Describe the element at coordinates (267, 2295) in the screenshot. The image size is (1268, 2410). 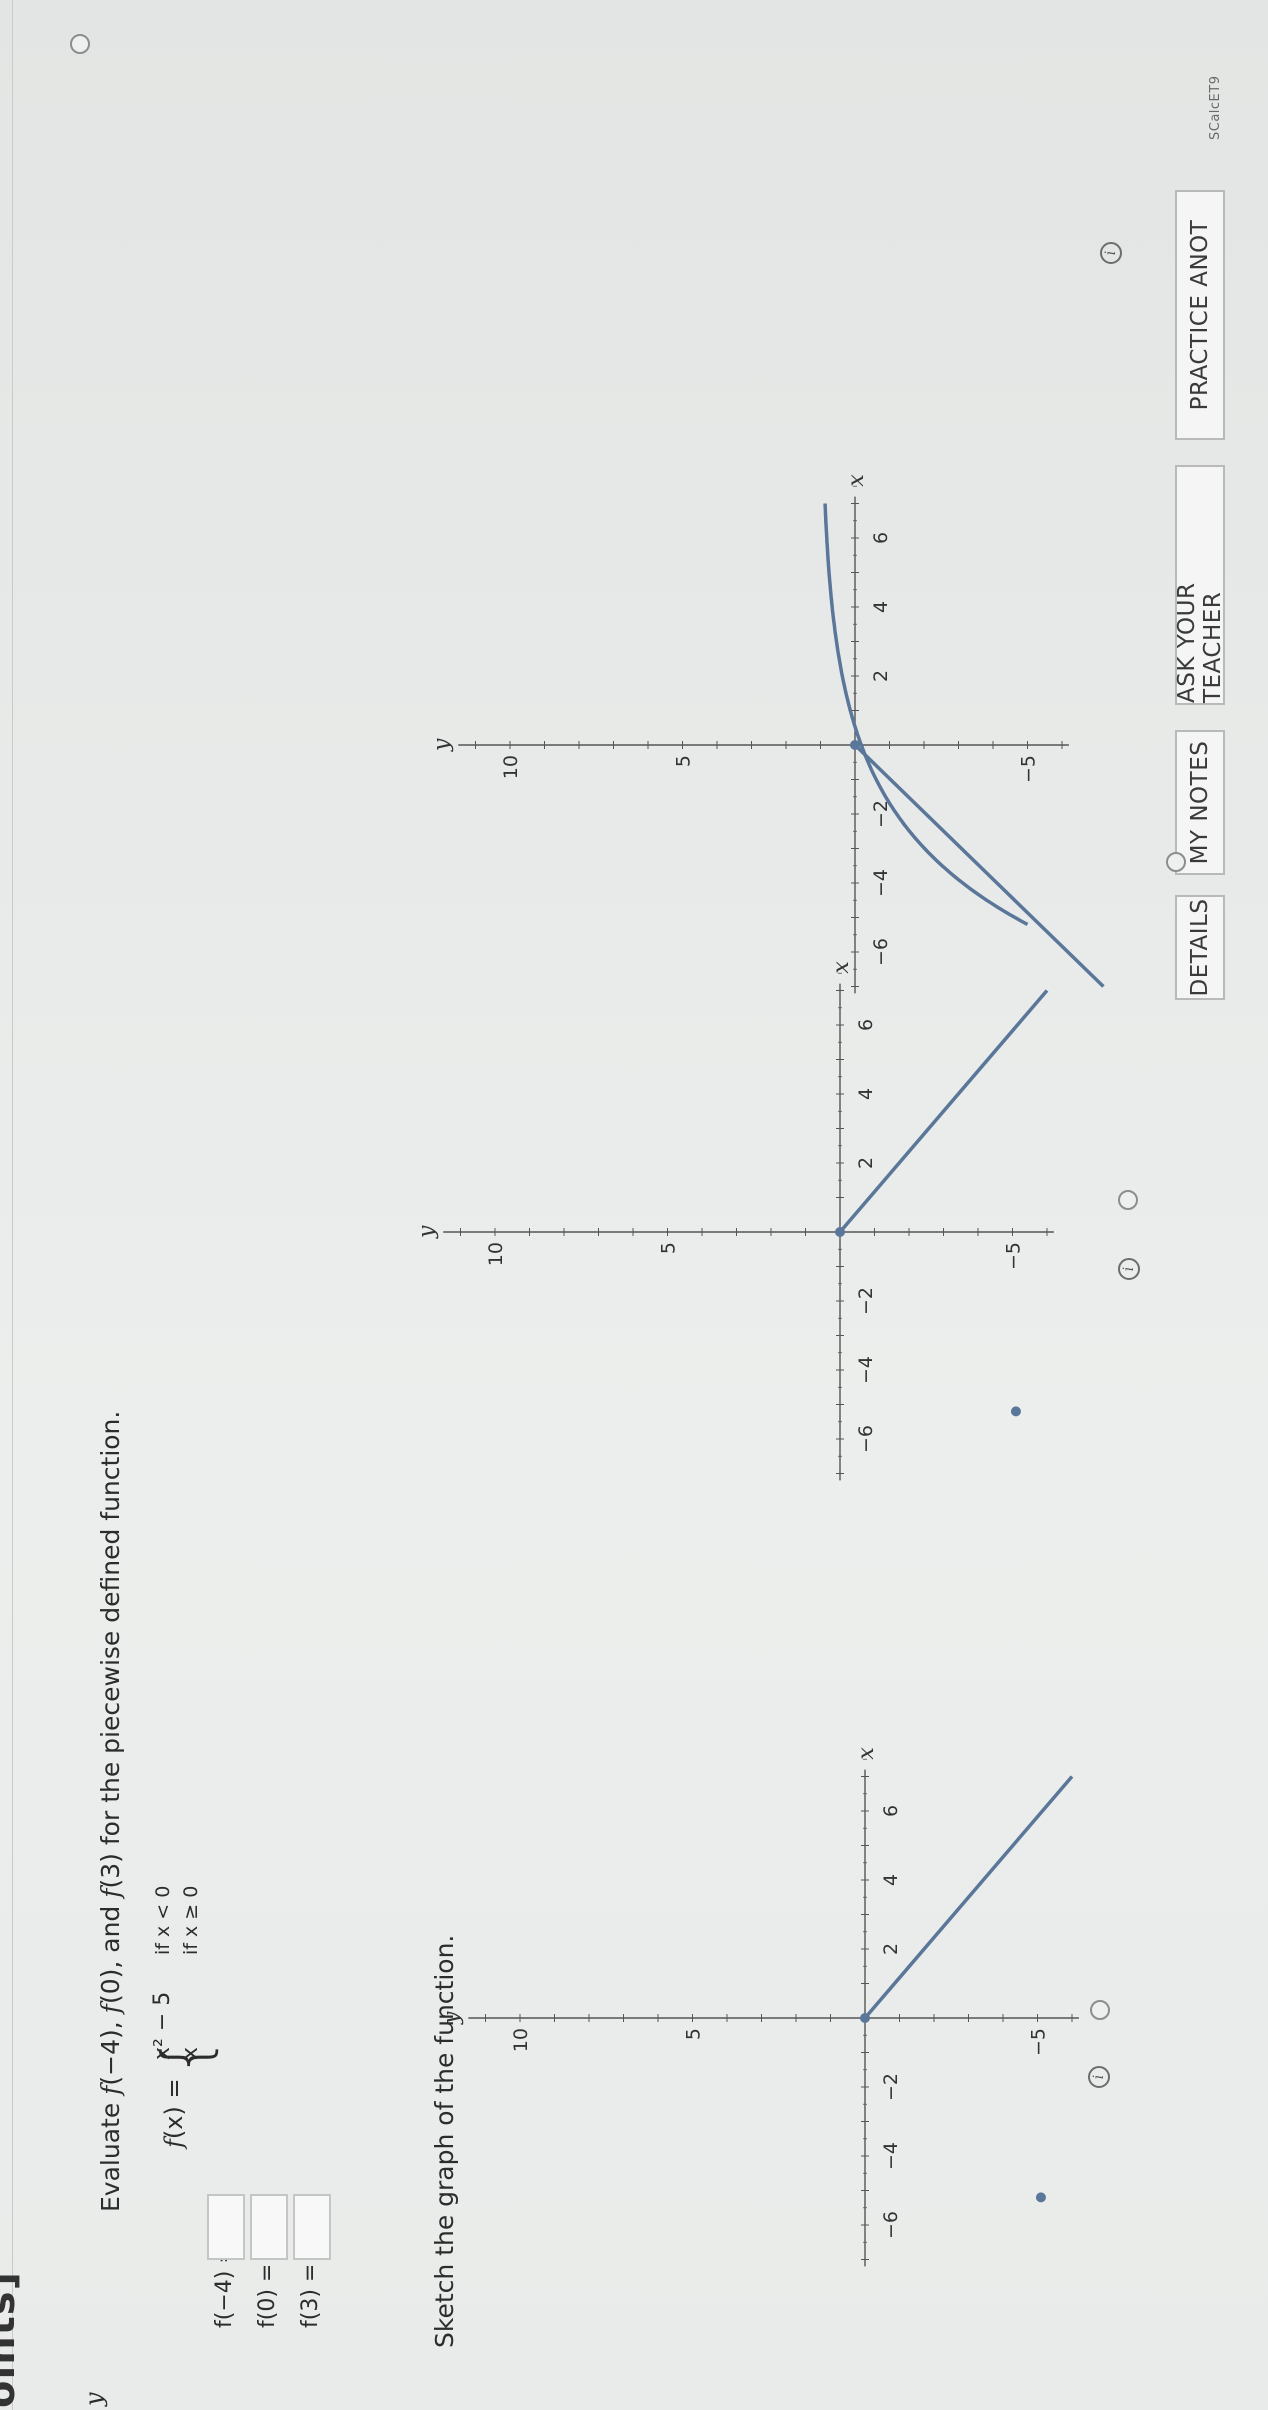
I see `answer-label-f-0: f(0) =` at that location.